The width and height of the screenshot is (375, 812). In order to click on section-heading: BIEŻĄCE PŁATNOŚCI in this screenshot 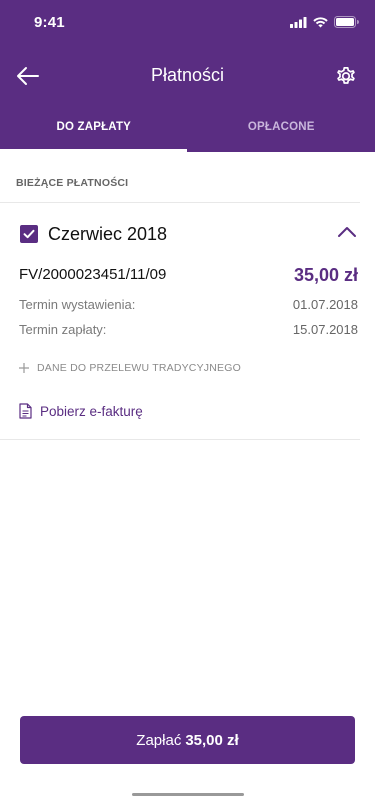, I will do `click(72, 183)`.